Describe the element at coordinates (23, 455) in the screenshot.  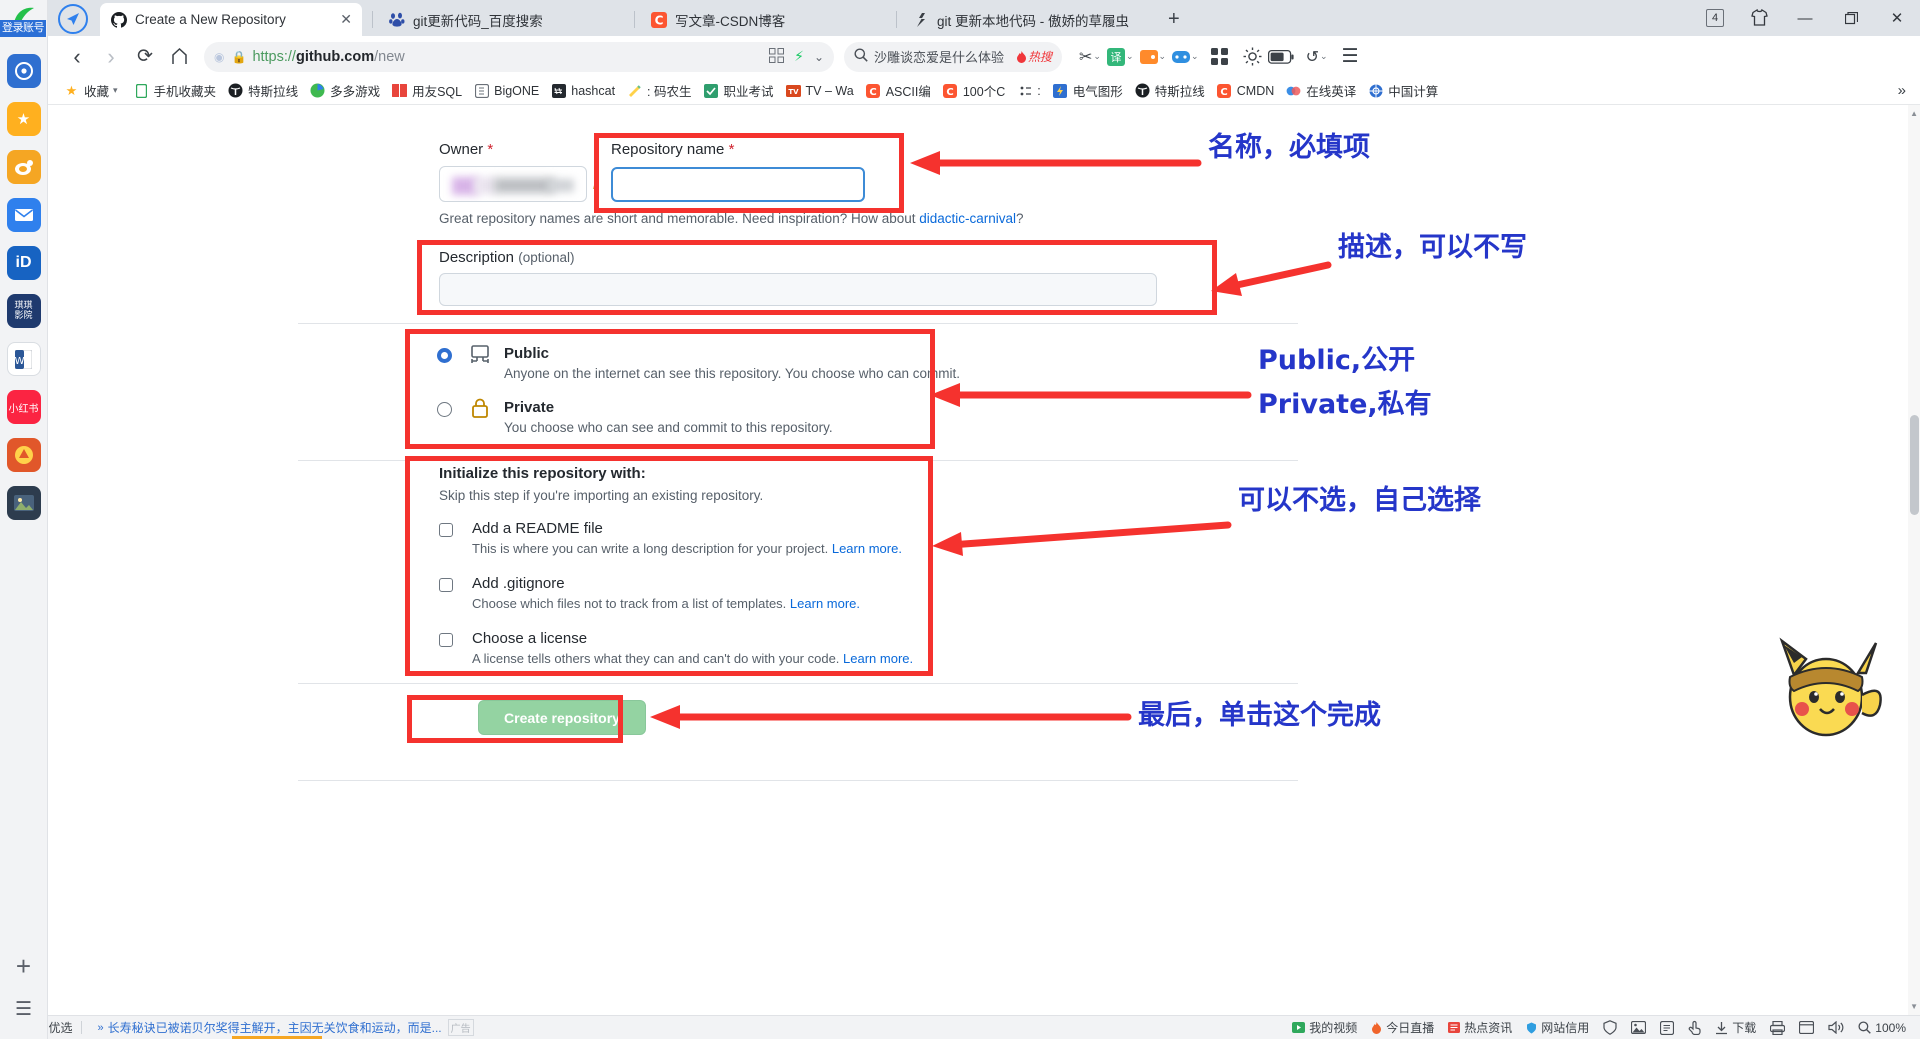
I see `dock-item-game` at that location.